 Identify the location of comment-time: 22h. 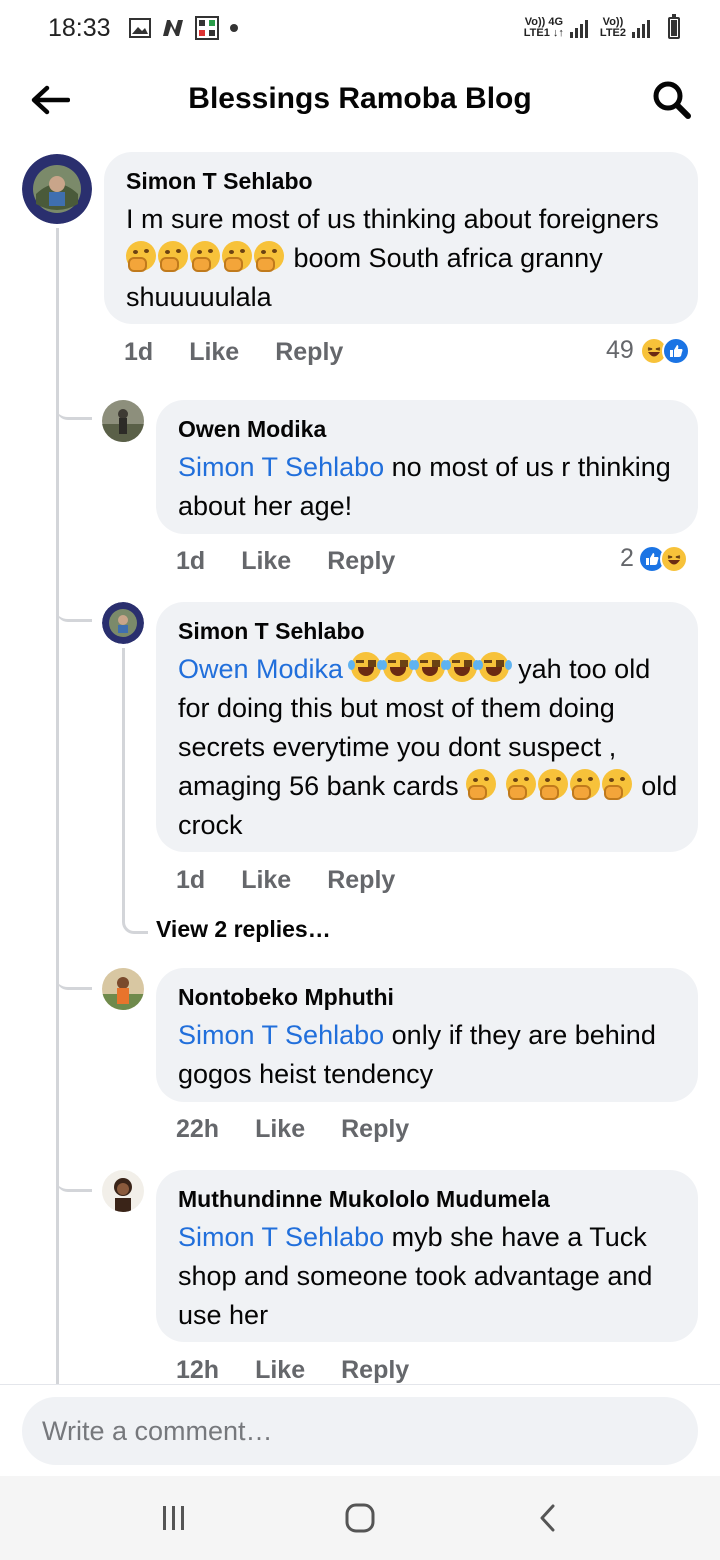
(198, 1129).